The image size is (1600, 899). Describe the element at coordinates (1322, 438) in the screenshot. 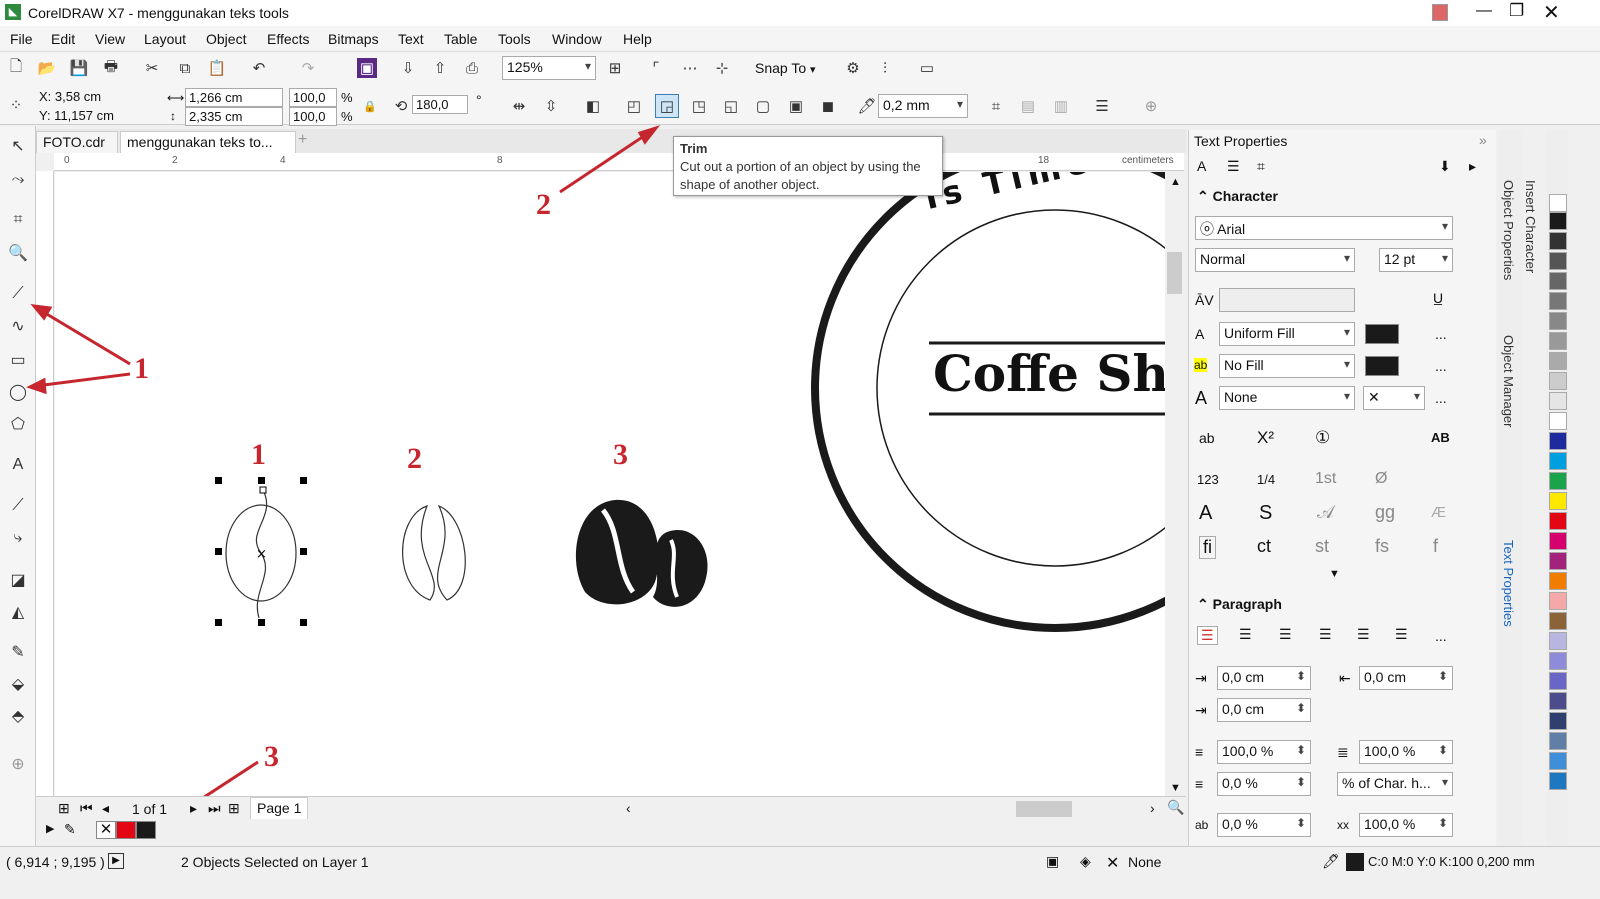

I see `glyph-circled: ①` at that location.